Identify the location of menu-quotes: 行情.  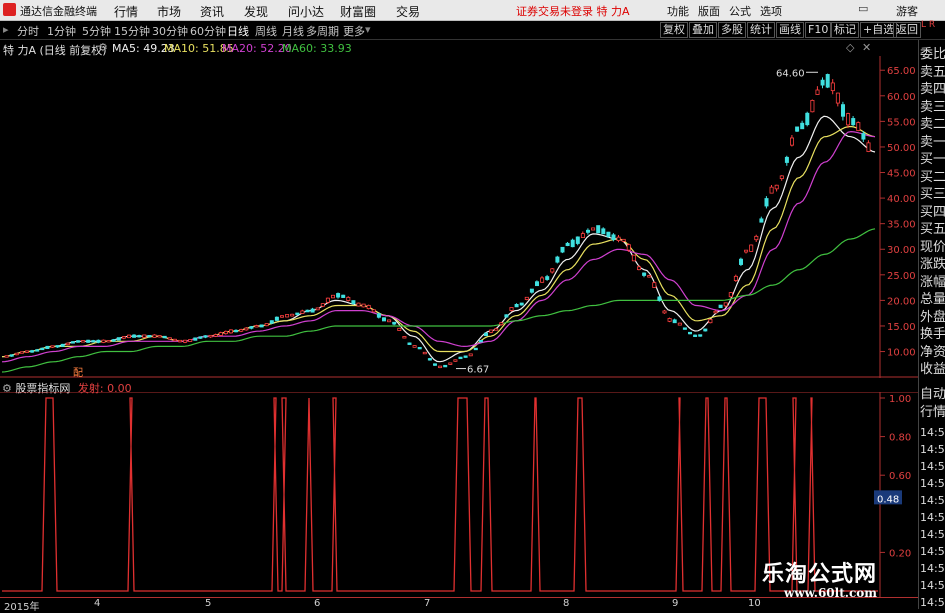
(126, 11).